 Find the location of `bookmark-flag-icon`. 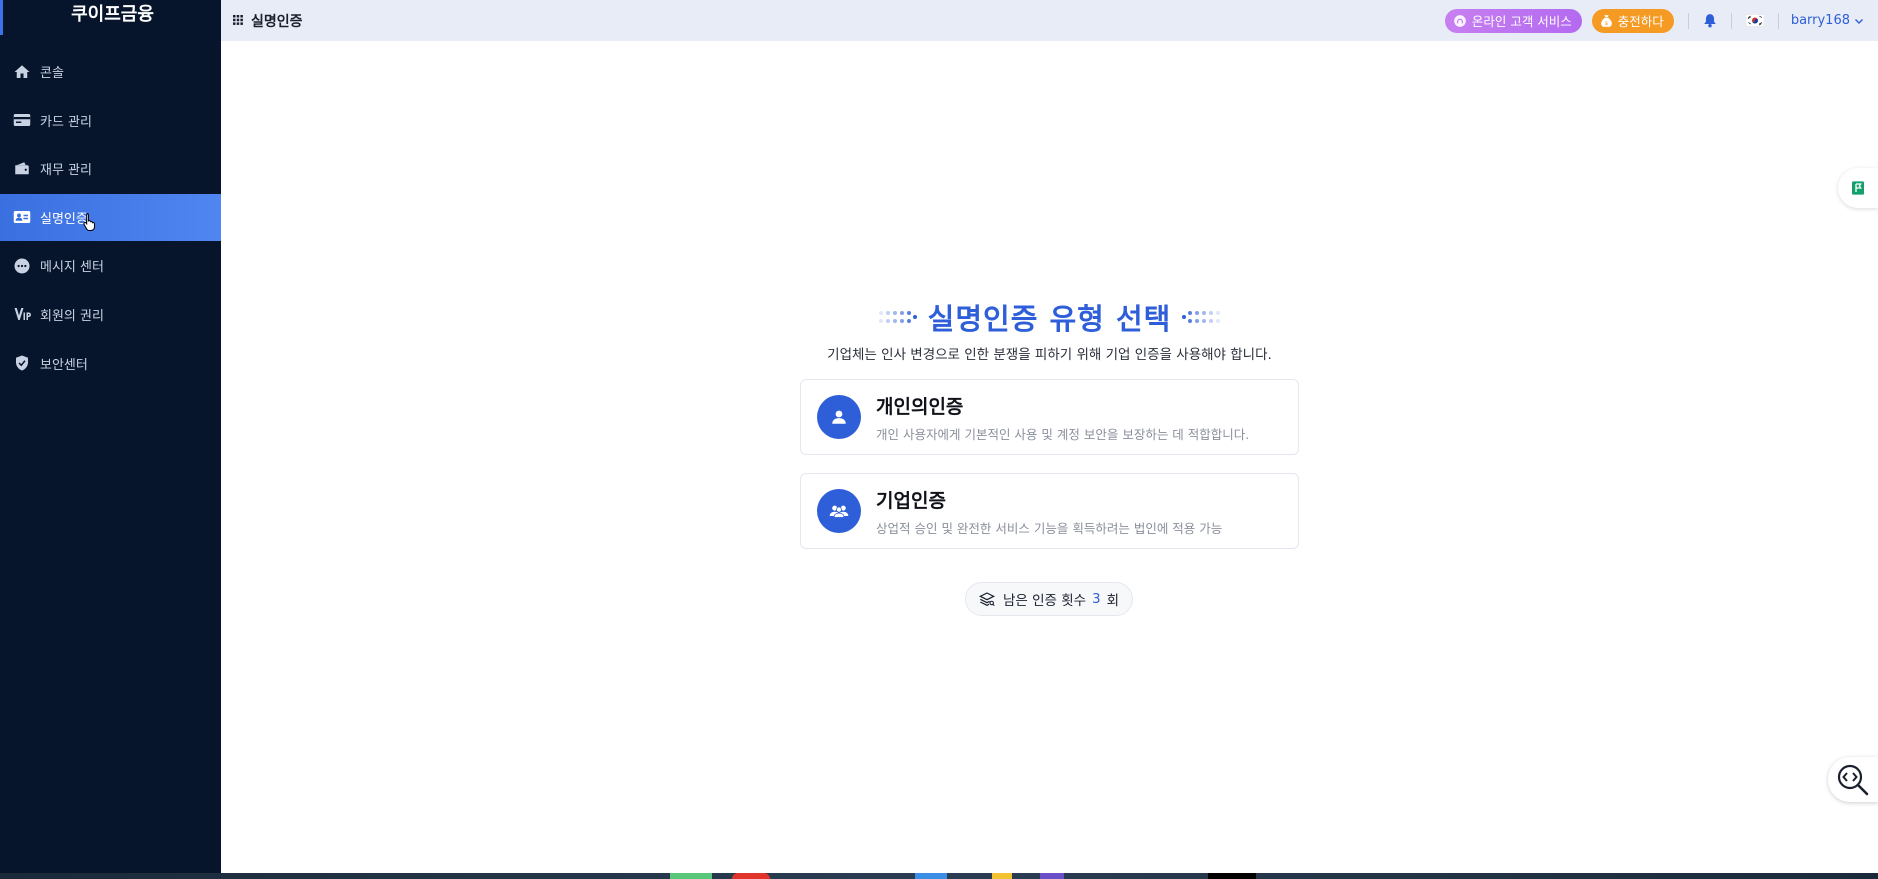

bookmark-flag-icon is located at coordinates (1858, 188).